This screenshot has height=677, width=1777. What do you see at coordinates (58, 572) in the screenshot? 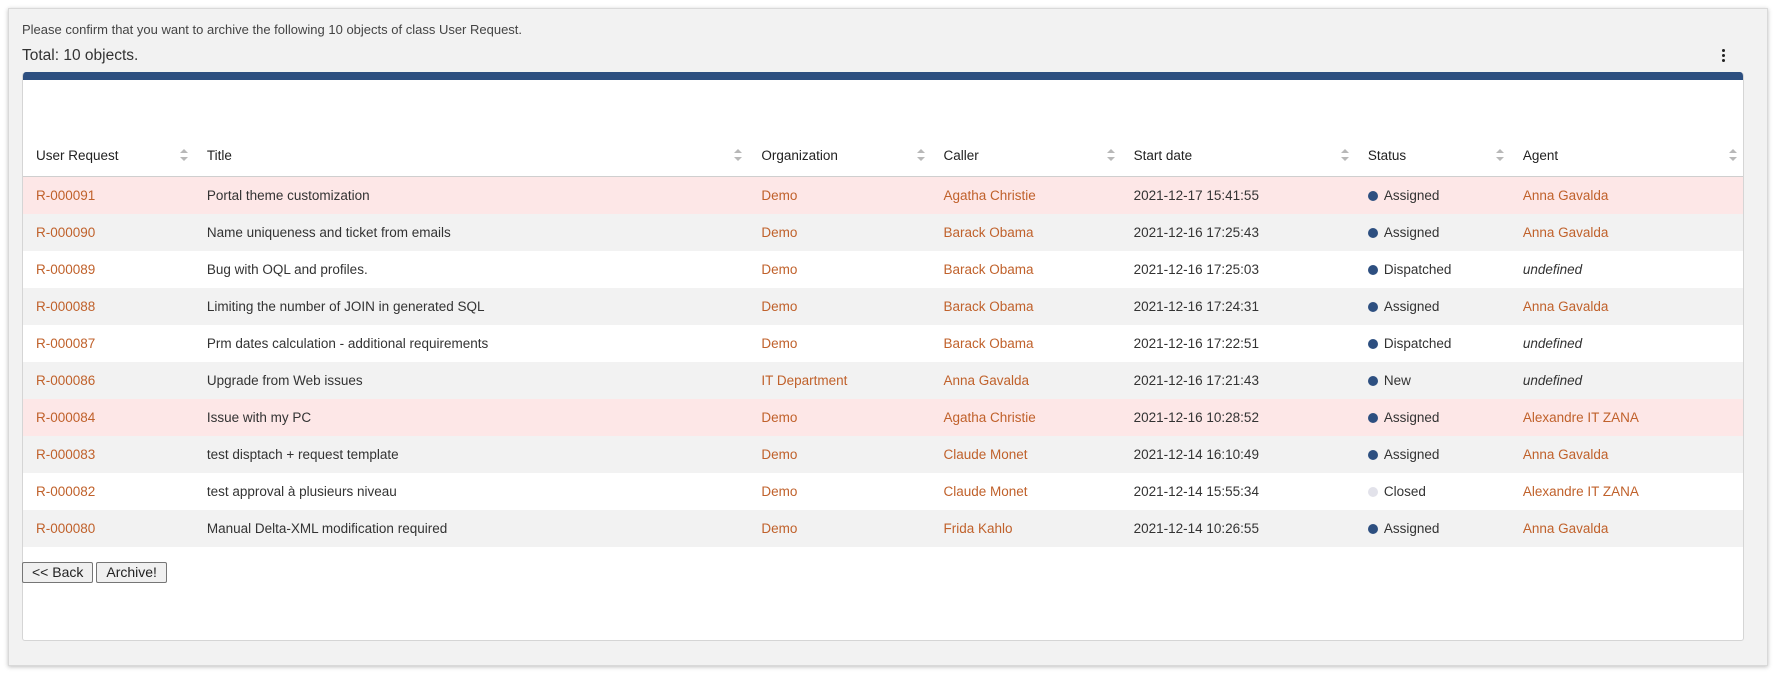
I see `back-button: << Back` at bounding box center [58, 572].